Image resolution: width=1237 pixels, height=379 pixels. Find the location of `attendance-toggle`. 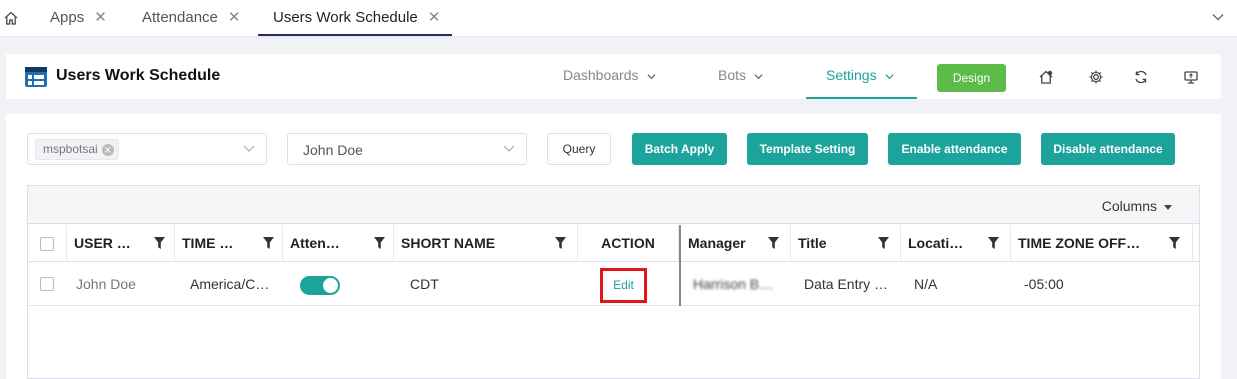

attendance-toggle is located at coordinates (320, 285).